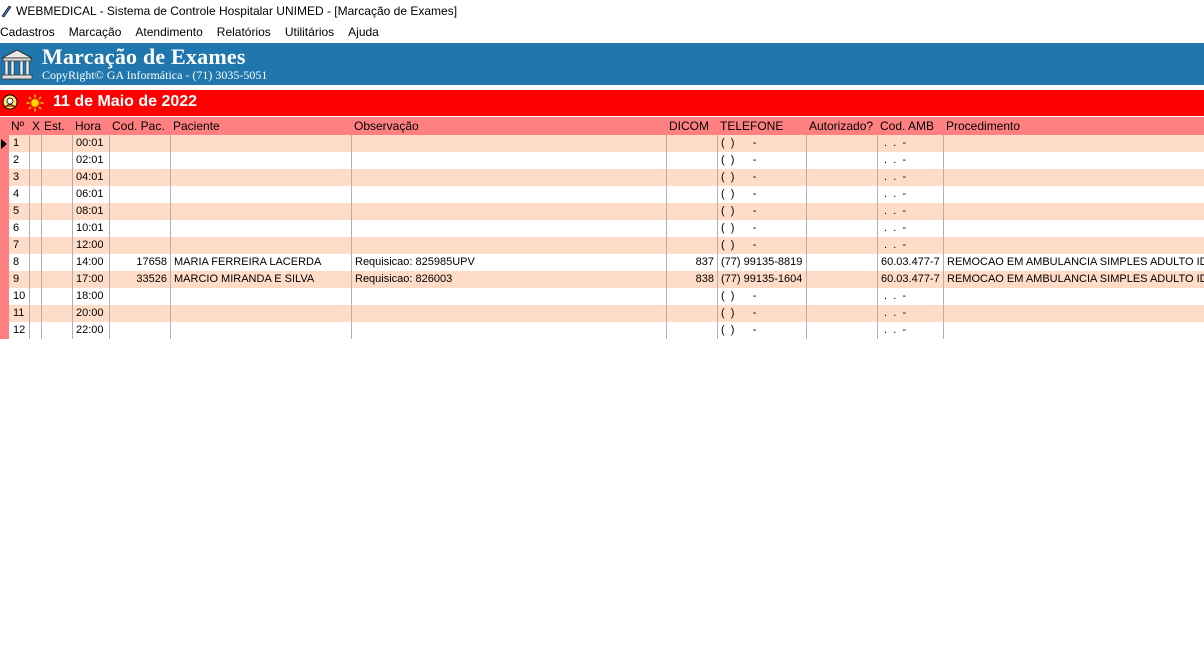 The image size is (1204, 667). Describe the element at coordinates (363, 32) in the screenshot. I see `menu-ajuda: Ajuda` at that location.